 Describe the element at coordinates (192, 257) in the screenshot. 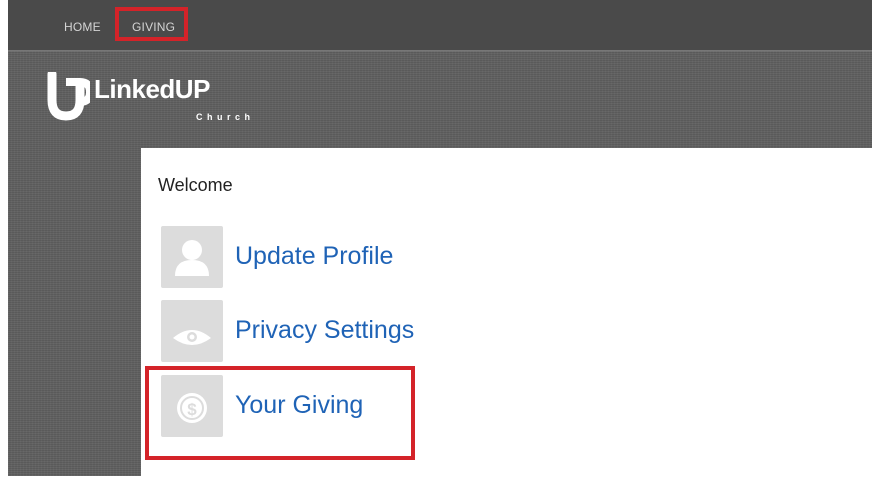

I see `person-icon` at that location.